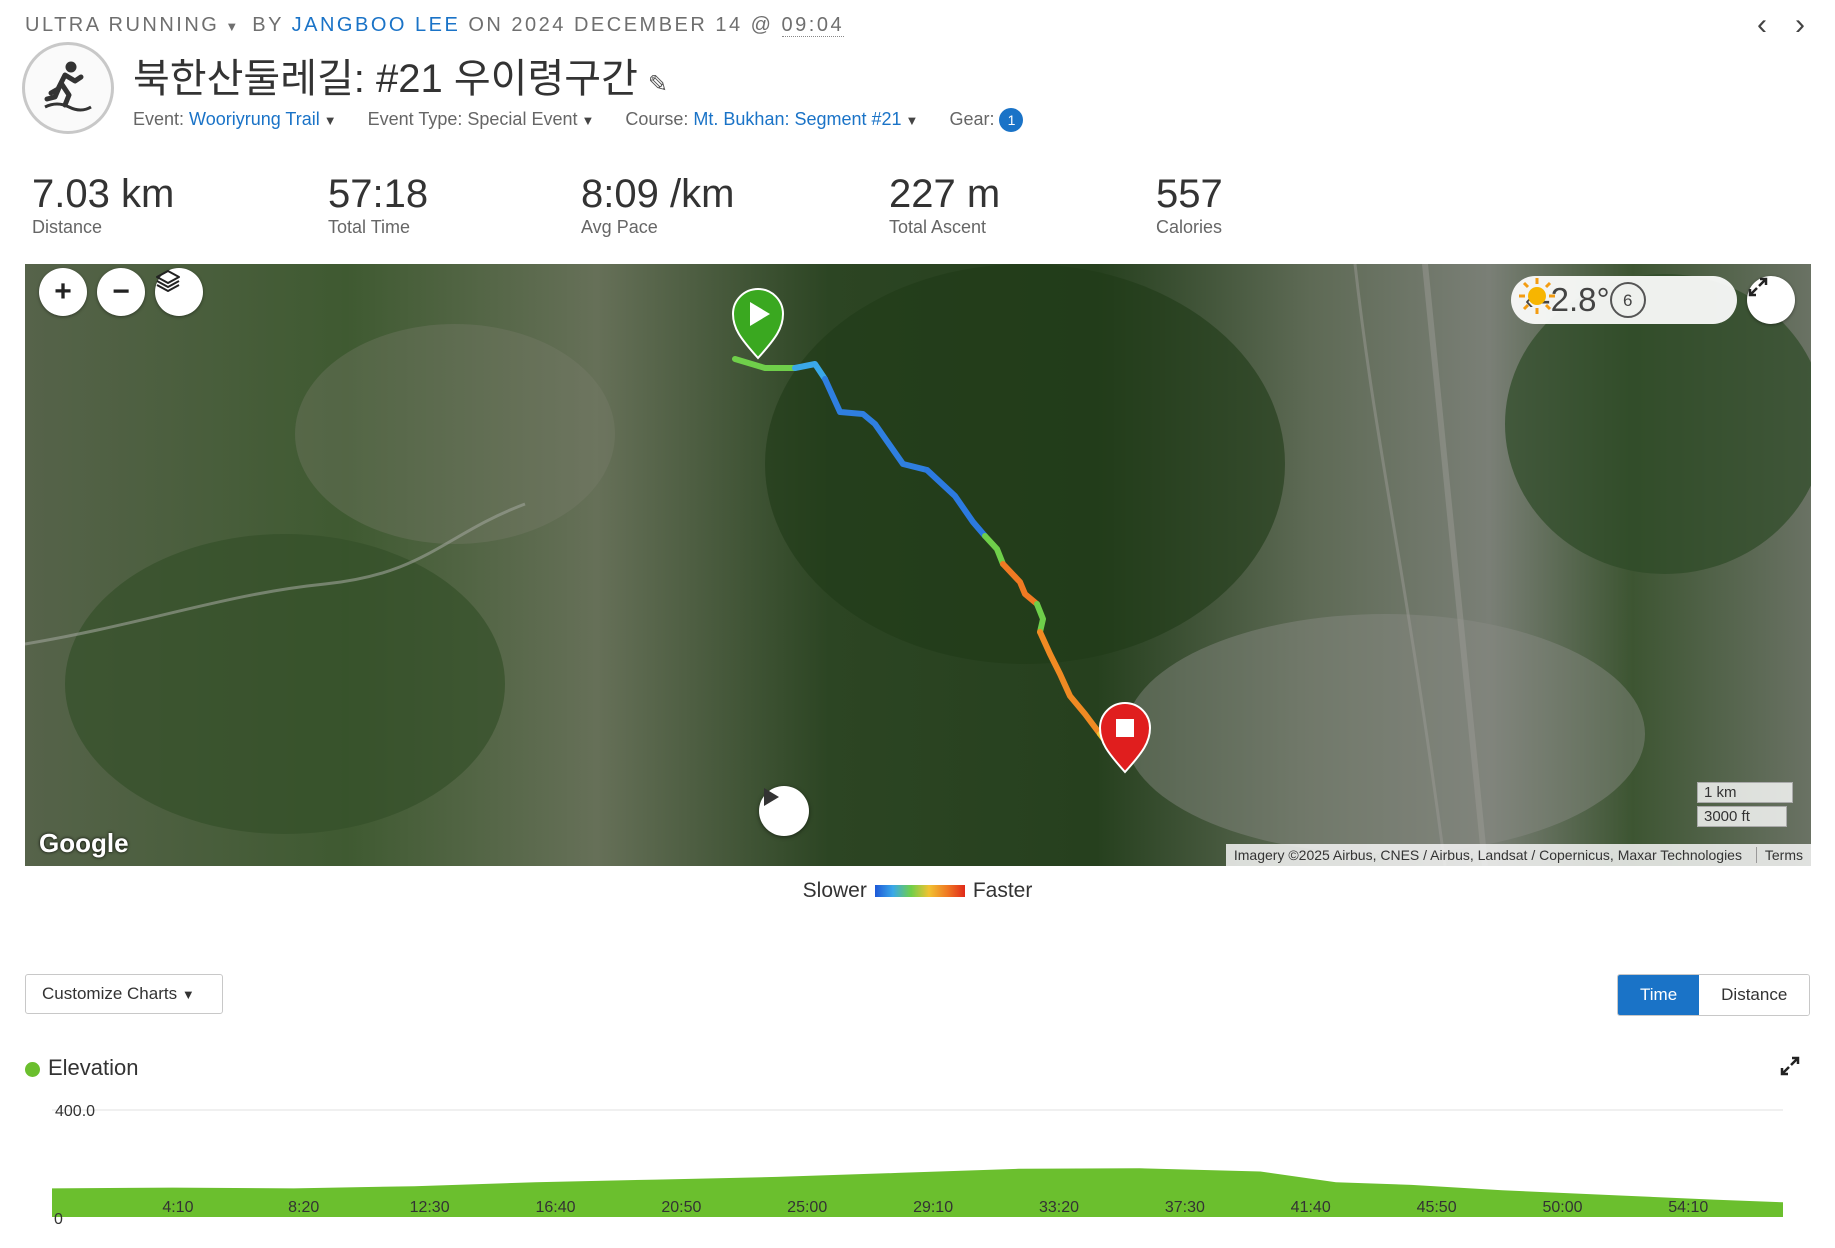  Describe the element at coordinates (938, 227) in the screenshot. I see `stat-label: Total Ascent` at that location.